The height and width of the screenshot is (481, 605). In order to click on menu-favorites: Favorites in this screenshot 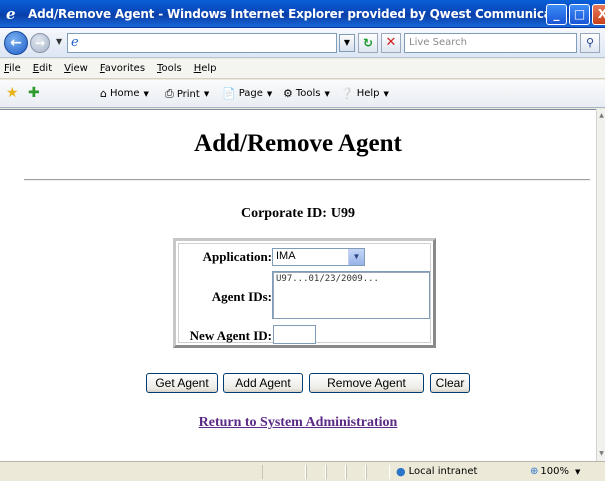, I will do `click(122, 68)`.